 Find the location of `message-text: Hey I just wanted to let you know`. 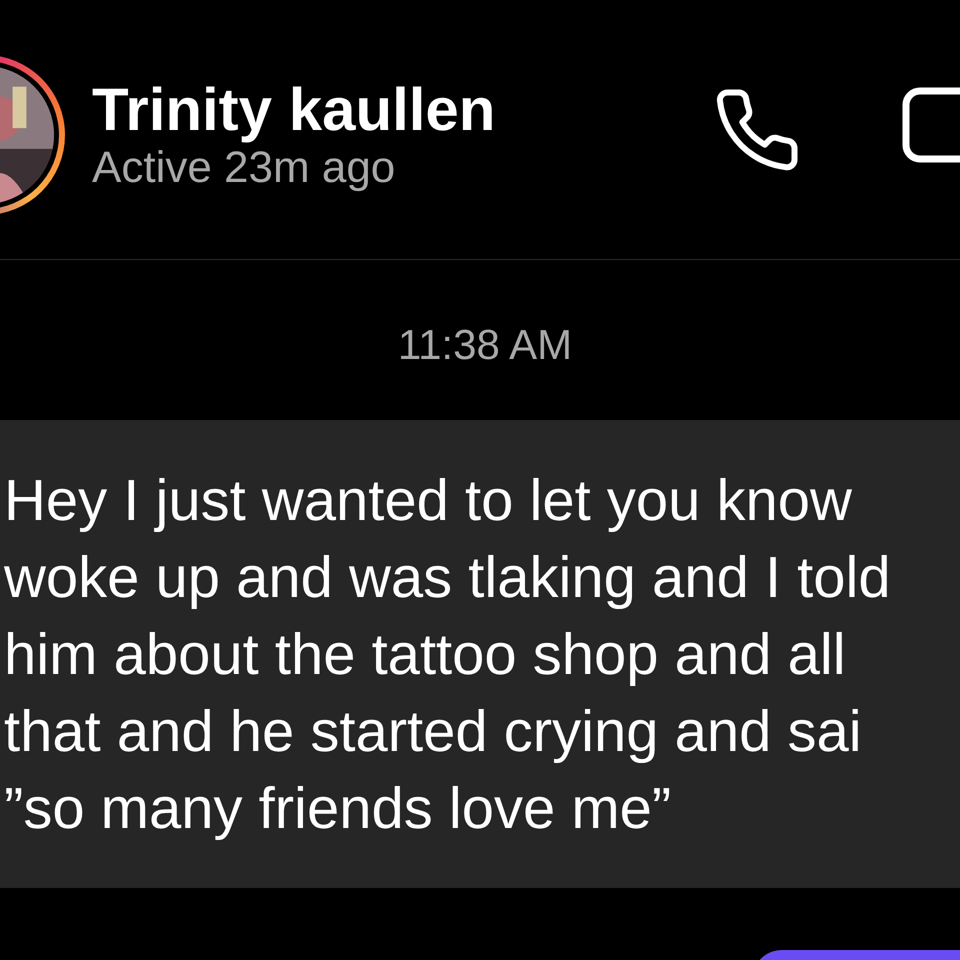

message-text: Hey I just wanted to let you know is located at coordinates (428, 501).